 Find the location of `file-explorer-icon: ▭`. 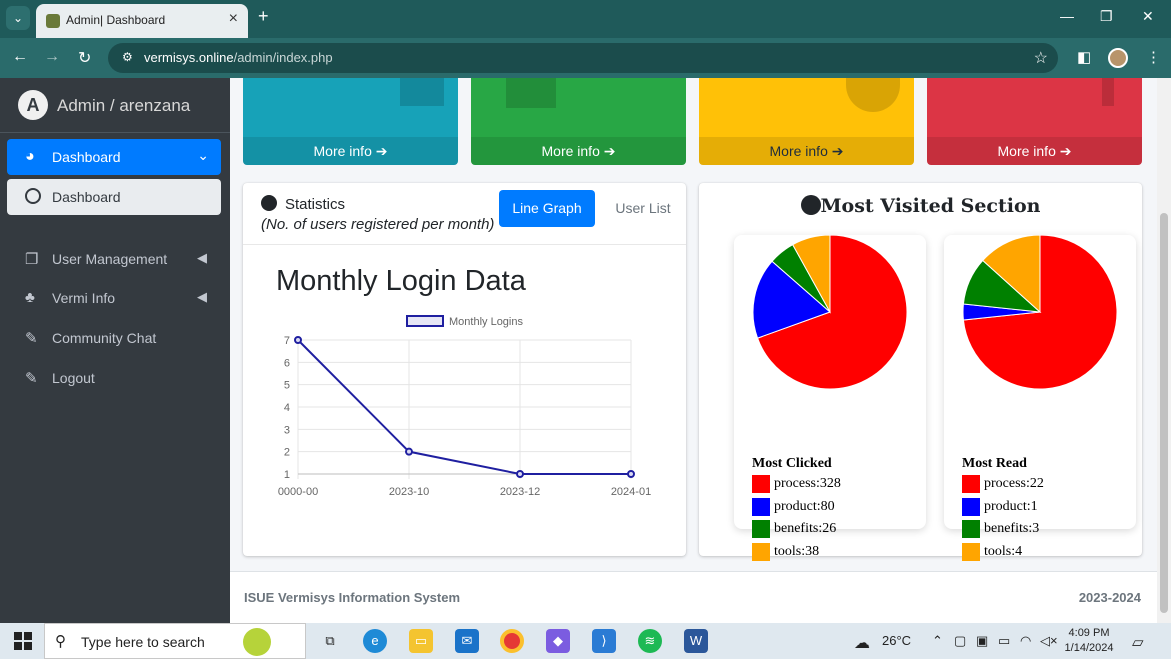

file-explorer-icon: ▭ is located at coordinates (421, 641).